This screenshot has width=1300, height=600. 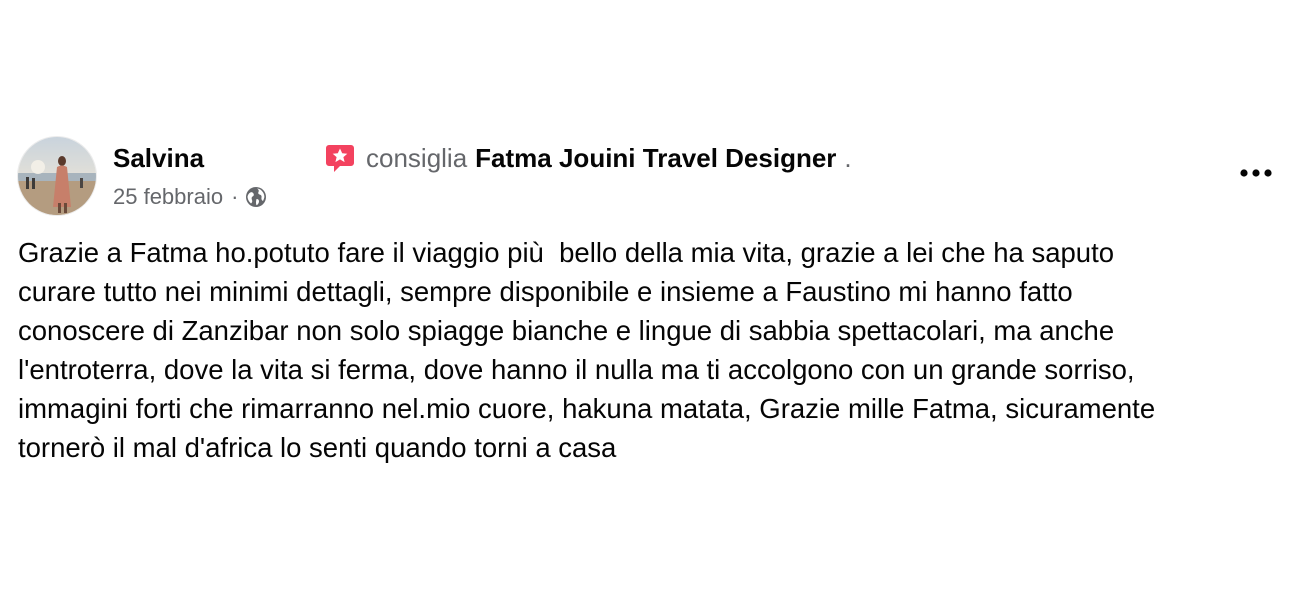 I want to click on author-name: Salvina, so click(x=158, y=158).